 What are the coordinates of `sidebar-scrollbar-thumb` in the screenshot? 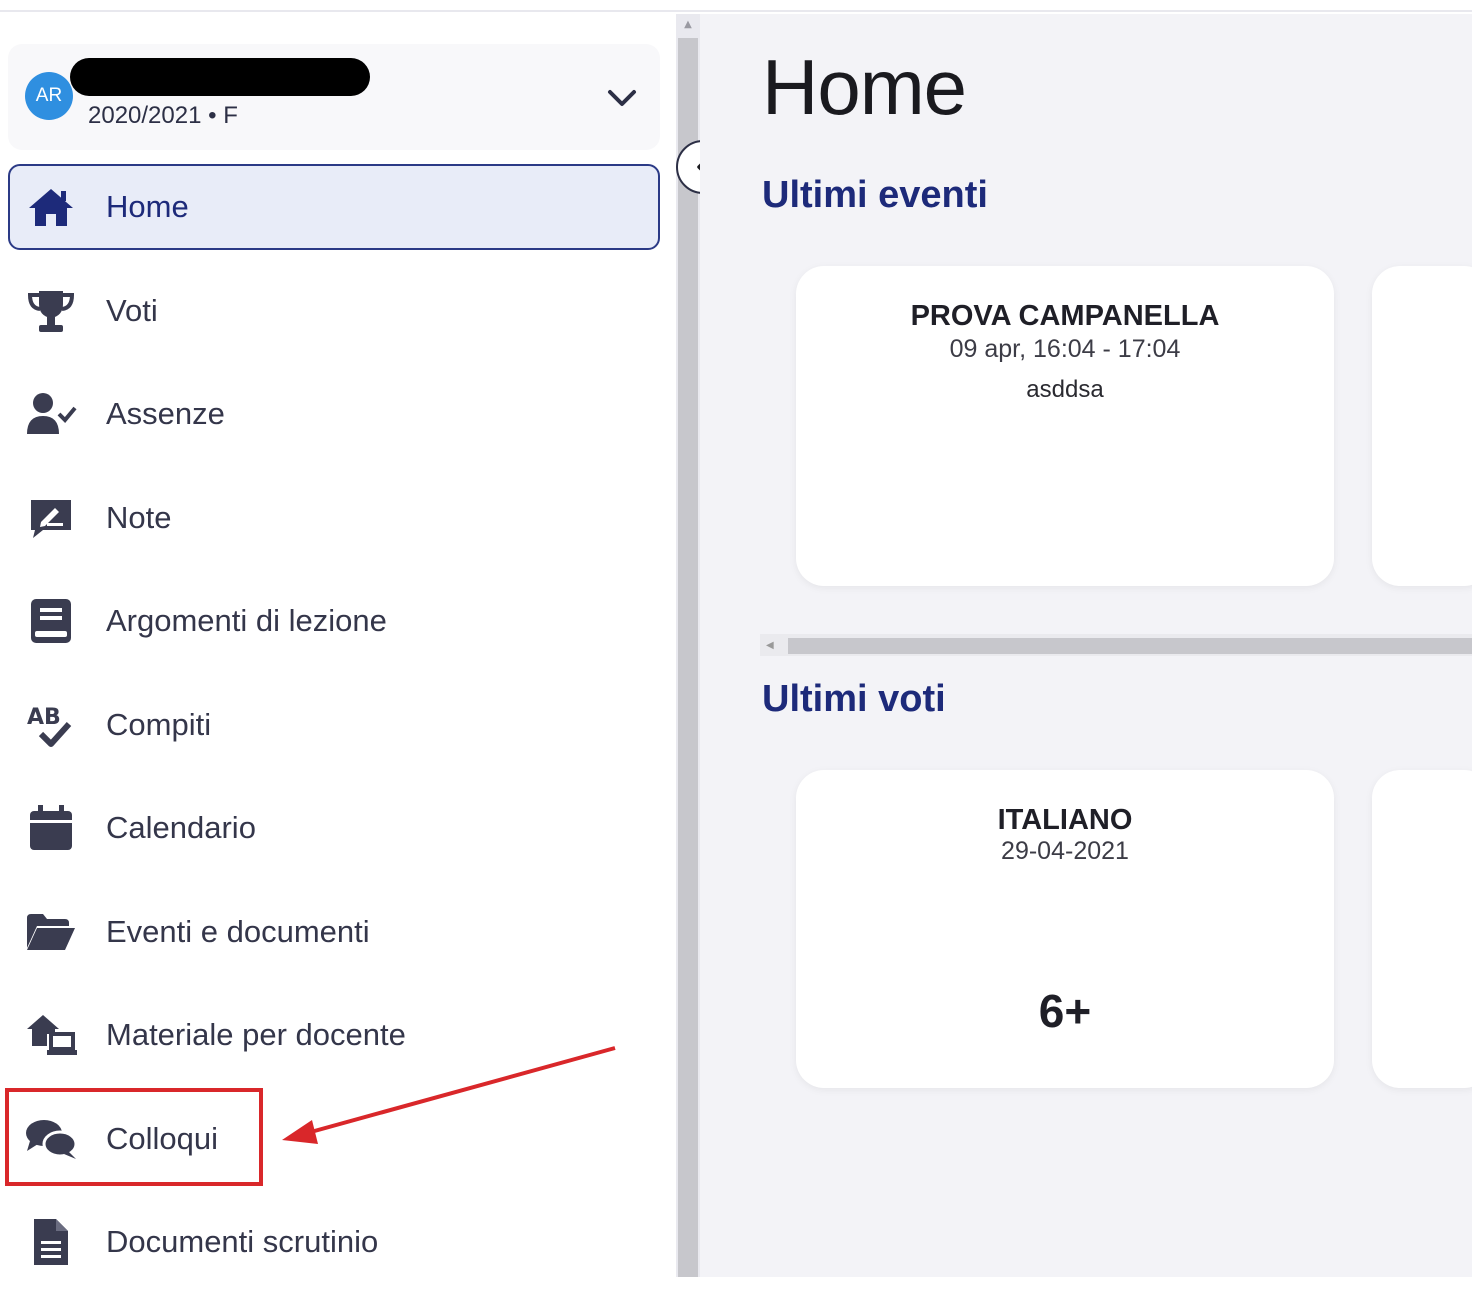 It's located at (688, 657).